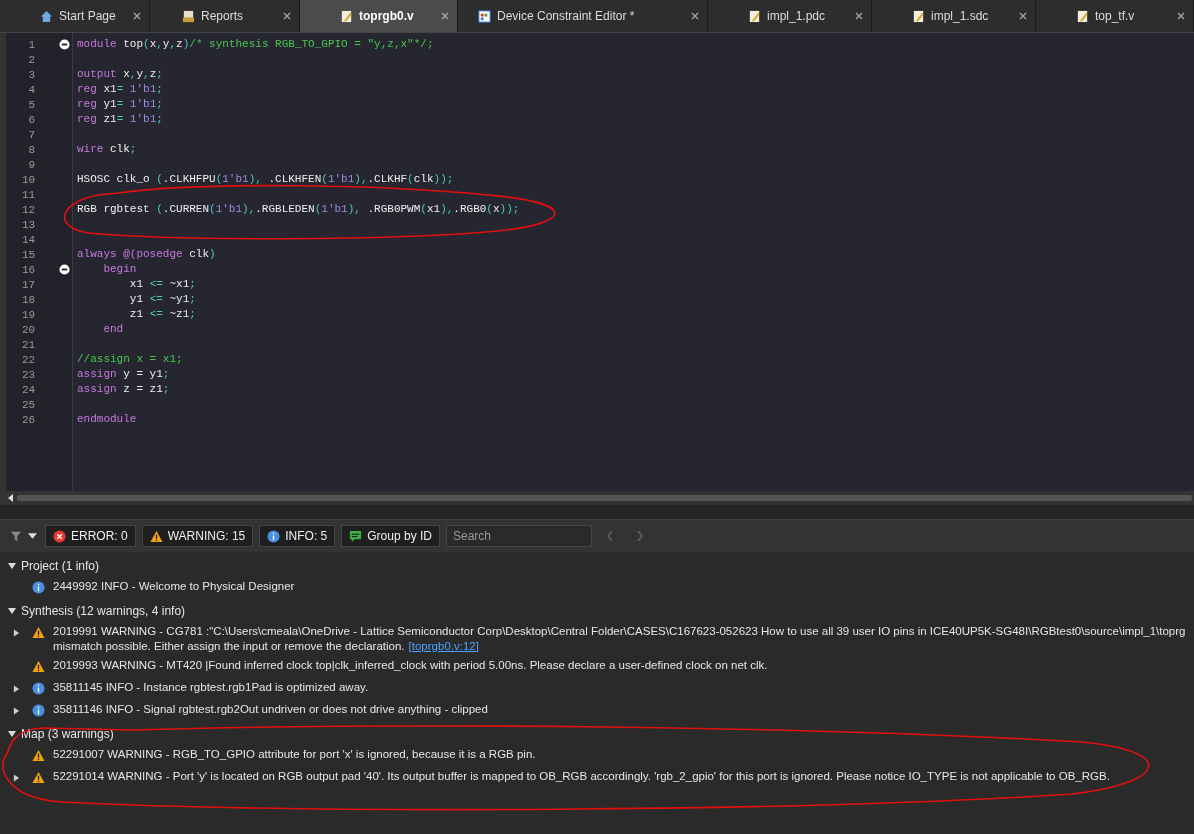 The image size is (1194, 834). What do you see at coordinates (32, 536) in the screenshot?
I see `dropdown-caret-icon` at bounding box center [32, 536].